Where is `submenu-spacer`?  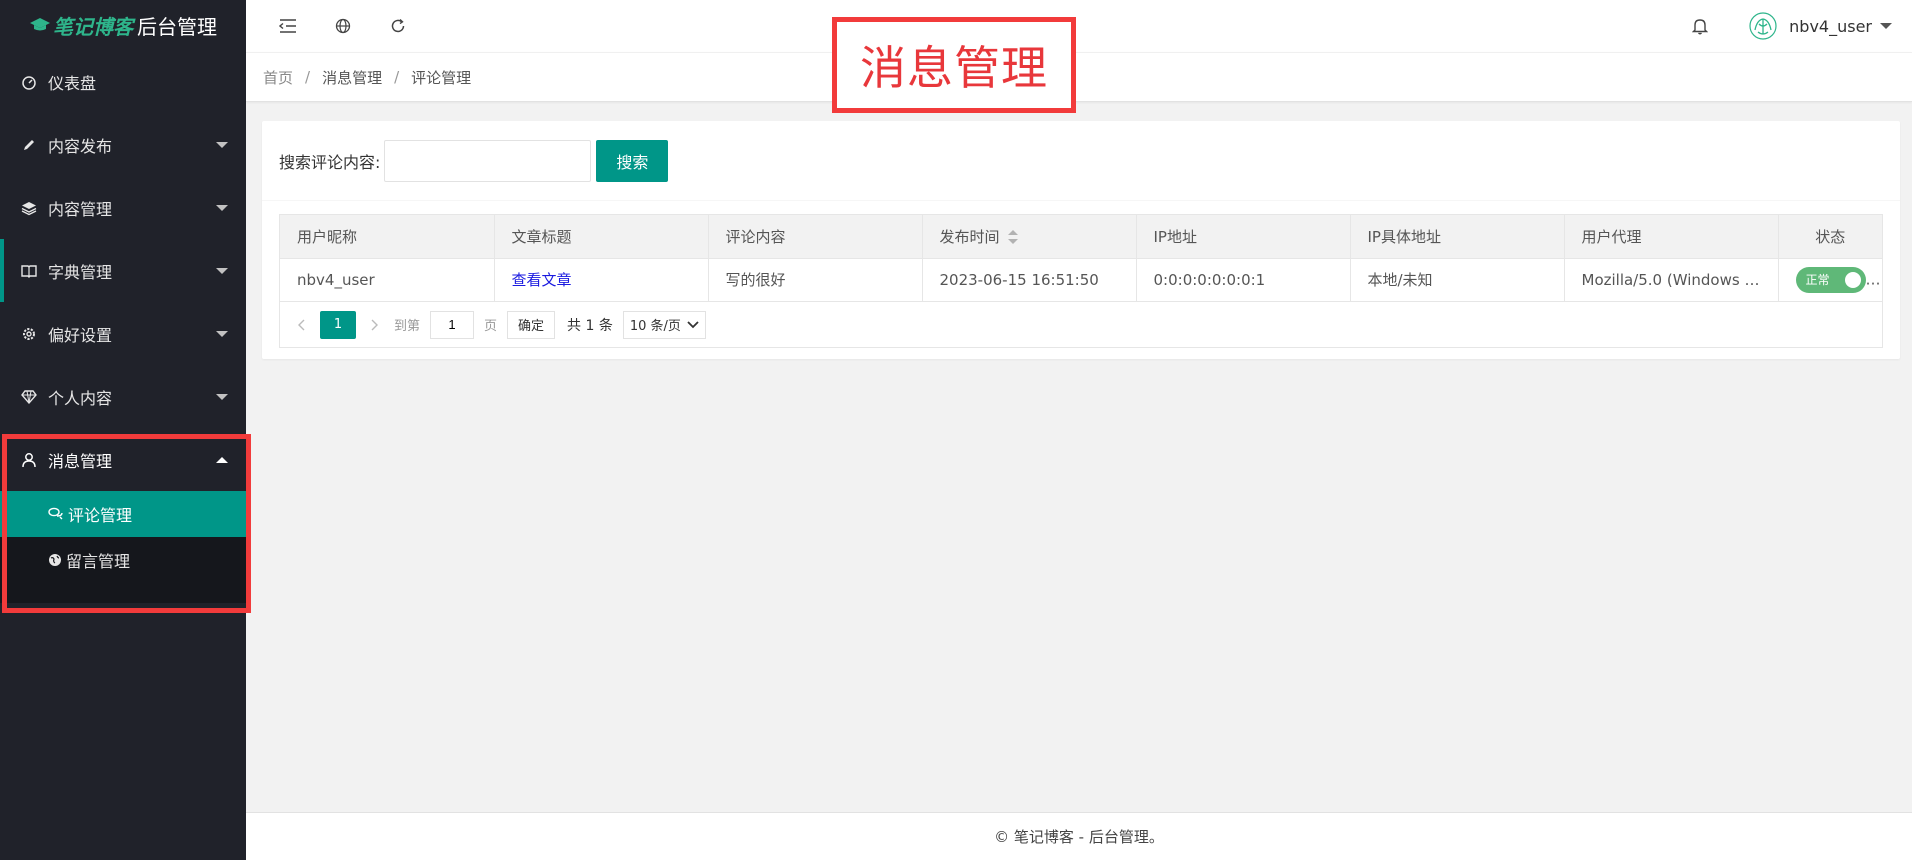
submenu-spacer is located at coordinates (123, 593).